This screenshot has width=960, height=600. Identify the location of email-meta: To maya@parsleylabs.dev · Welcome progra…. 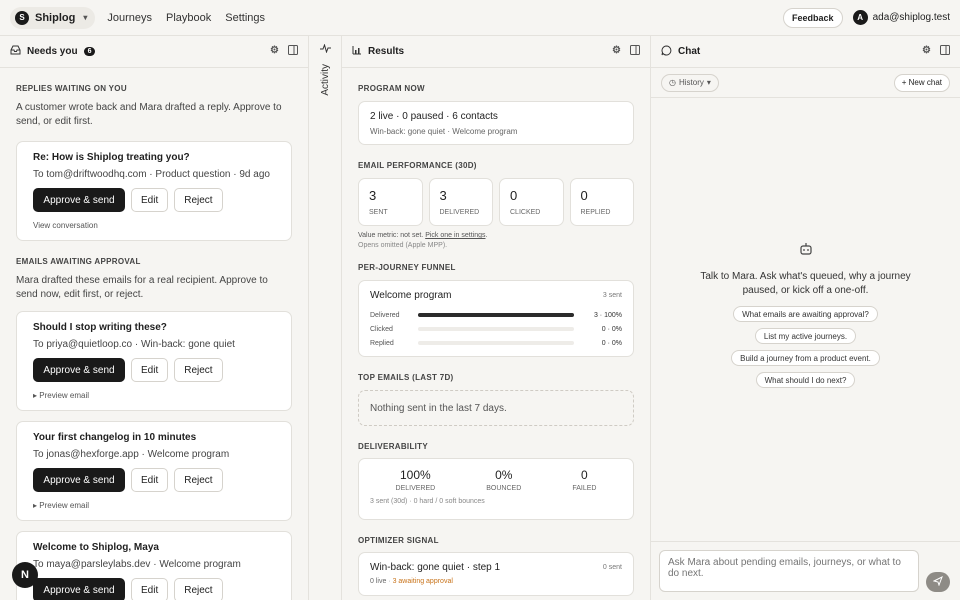
(137, 564).